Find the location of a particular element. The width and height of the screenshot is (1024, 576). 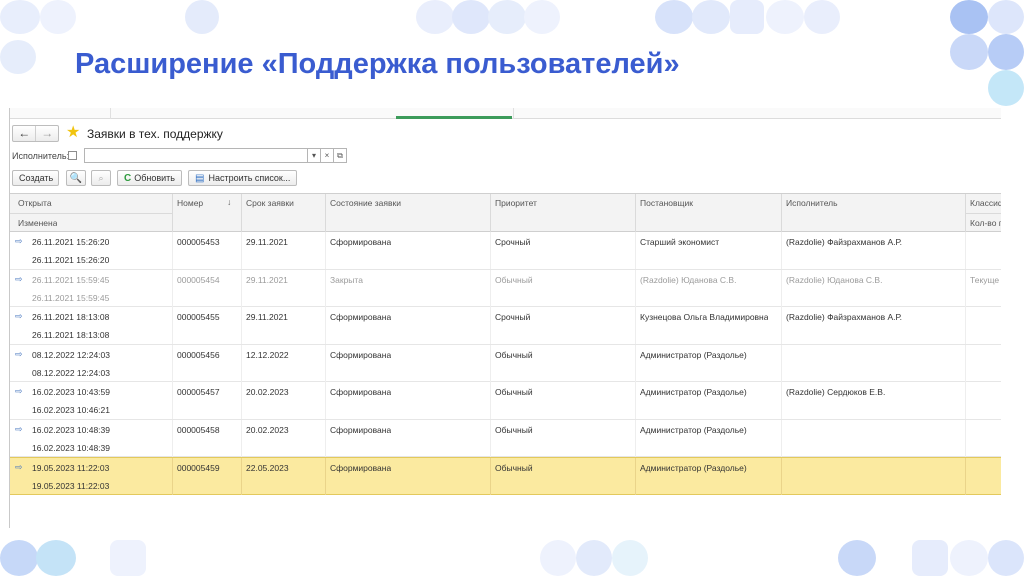

refresh-label: Обновить is located at coordinates (154, 178).